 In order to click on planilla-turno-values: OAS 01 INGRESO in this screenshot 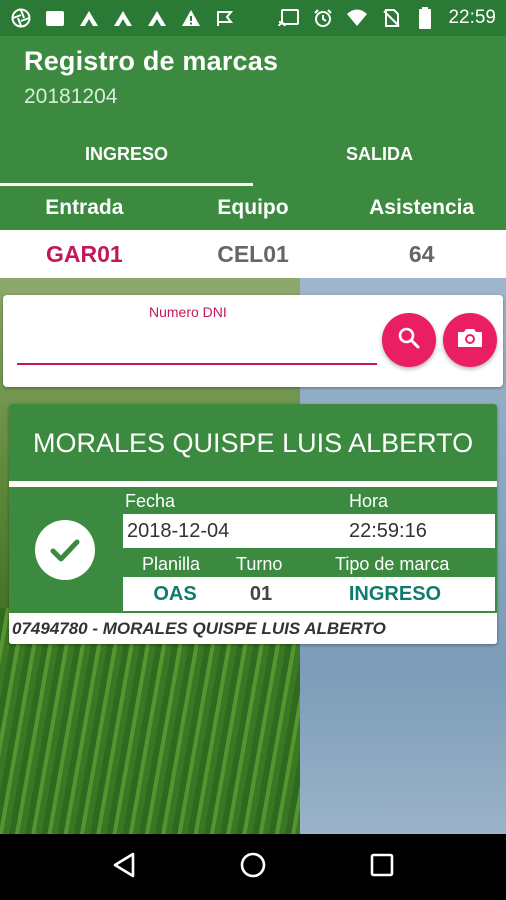, I will do `click(309, 594)`.